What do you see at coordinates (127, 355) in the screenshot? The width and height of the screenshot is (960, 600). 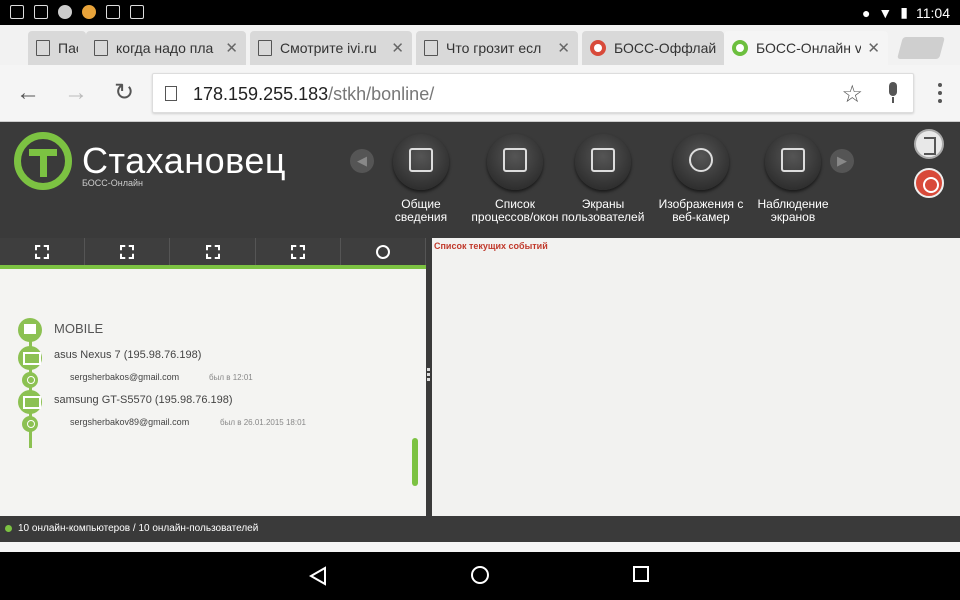 I see `tree-device-name: asus Nexus 7 (195.98.76.198)` at bounding box center [127, 355].